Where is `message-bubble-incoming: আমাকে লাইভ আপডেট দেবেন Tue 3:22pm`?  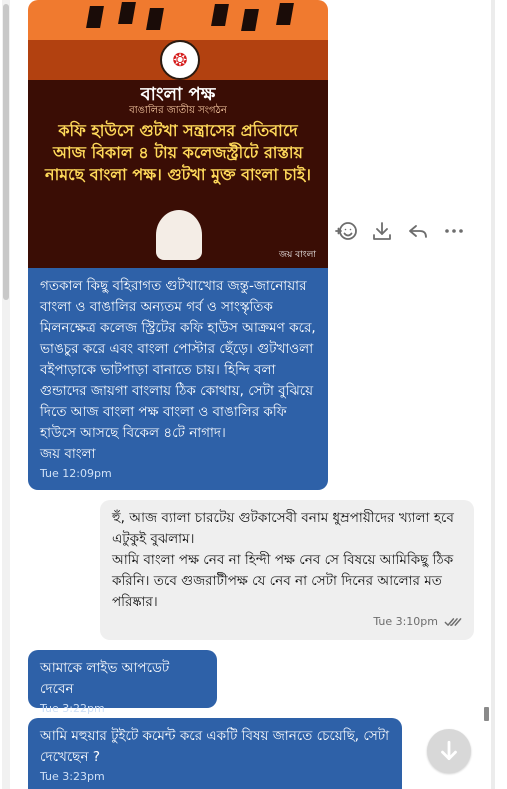 message-bubble-incoming: আমাকে লাইভ আপডেট দেবেন Tue 3:22pm is located at coordinates (122, 682).